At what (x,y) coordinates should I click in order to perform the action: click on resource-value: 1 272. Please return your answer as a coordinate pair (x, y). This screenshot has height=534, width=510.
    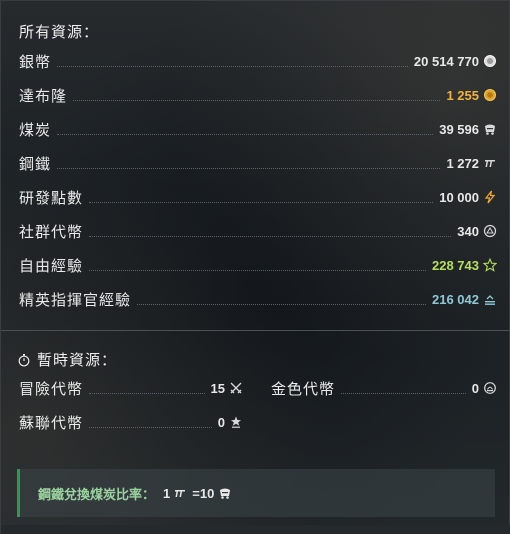
    Looking at the image, I should click on (462, 163).